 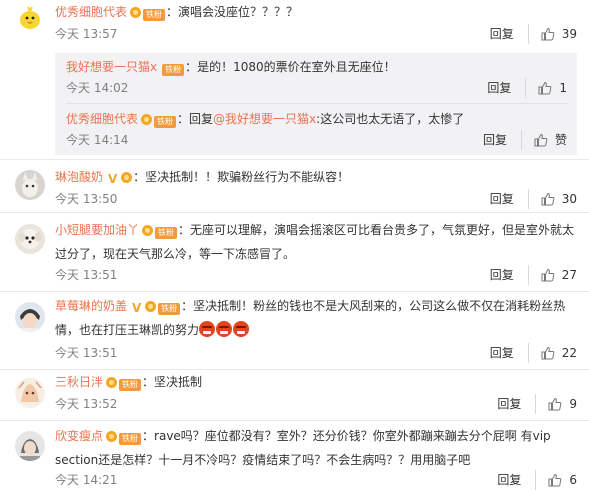 What do you see at coordinates (201, 119) in the screenshot?
I see `reply-prefix: 回复` at bounding box center [201, 119].